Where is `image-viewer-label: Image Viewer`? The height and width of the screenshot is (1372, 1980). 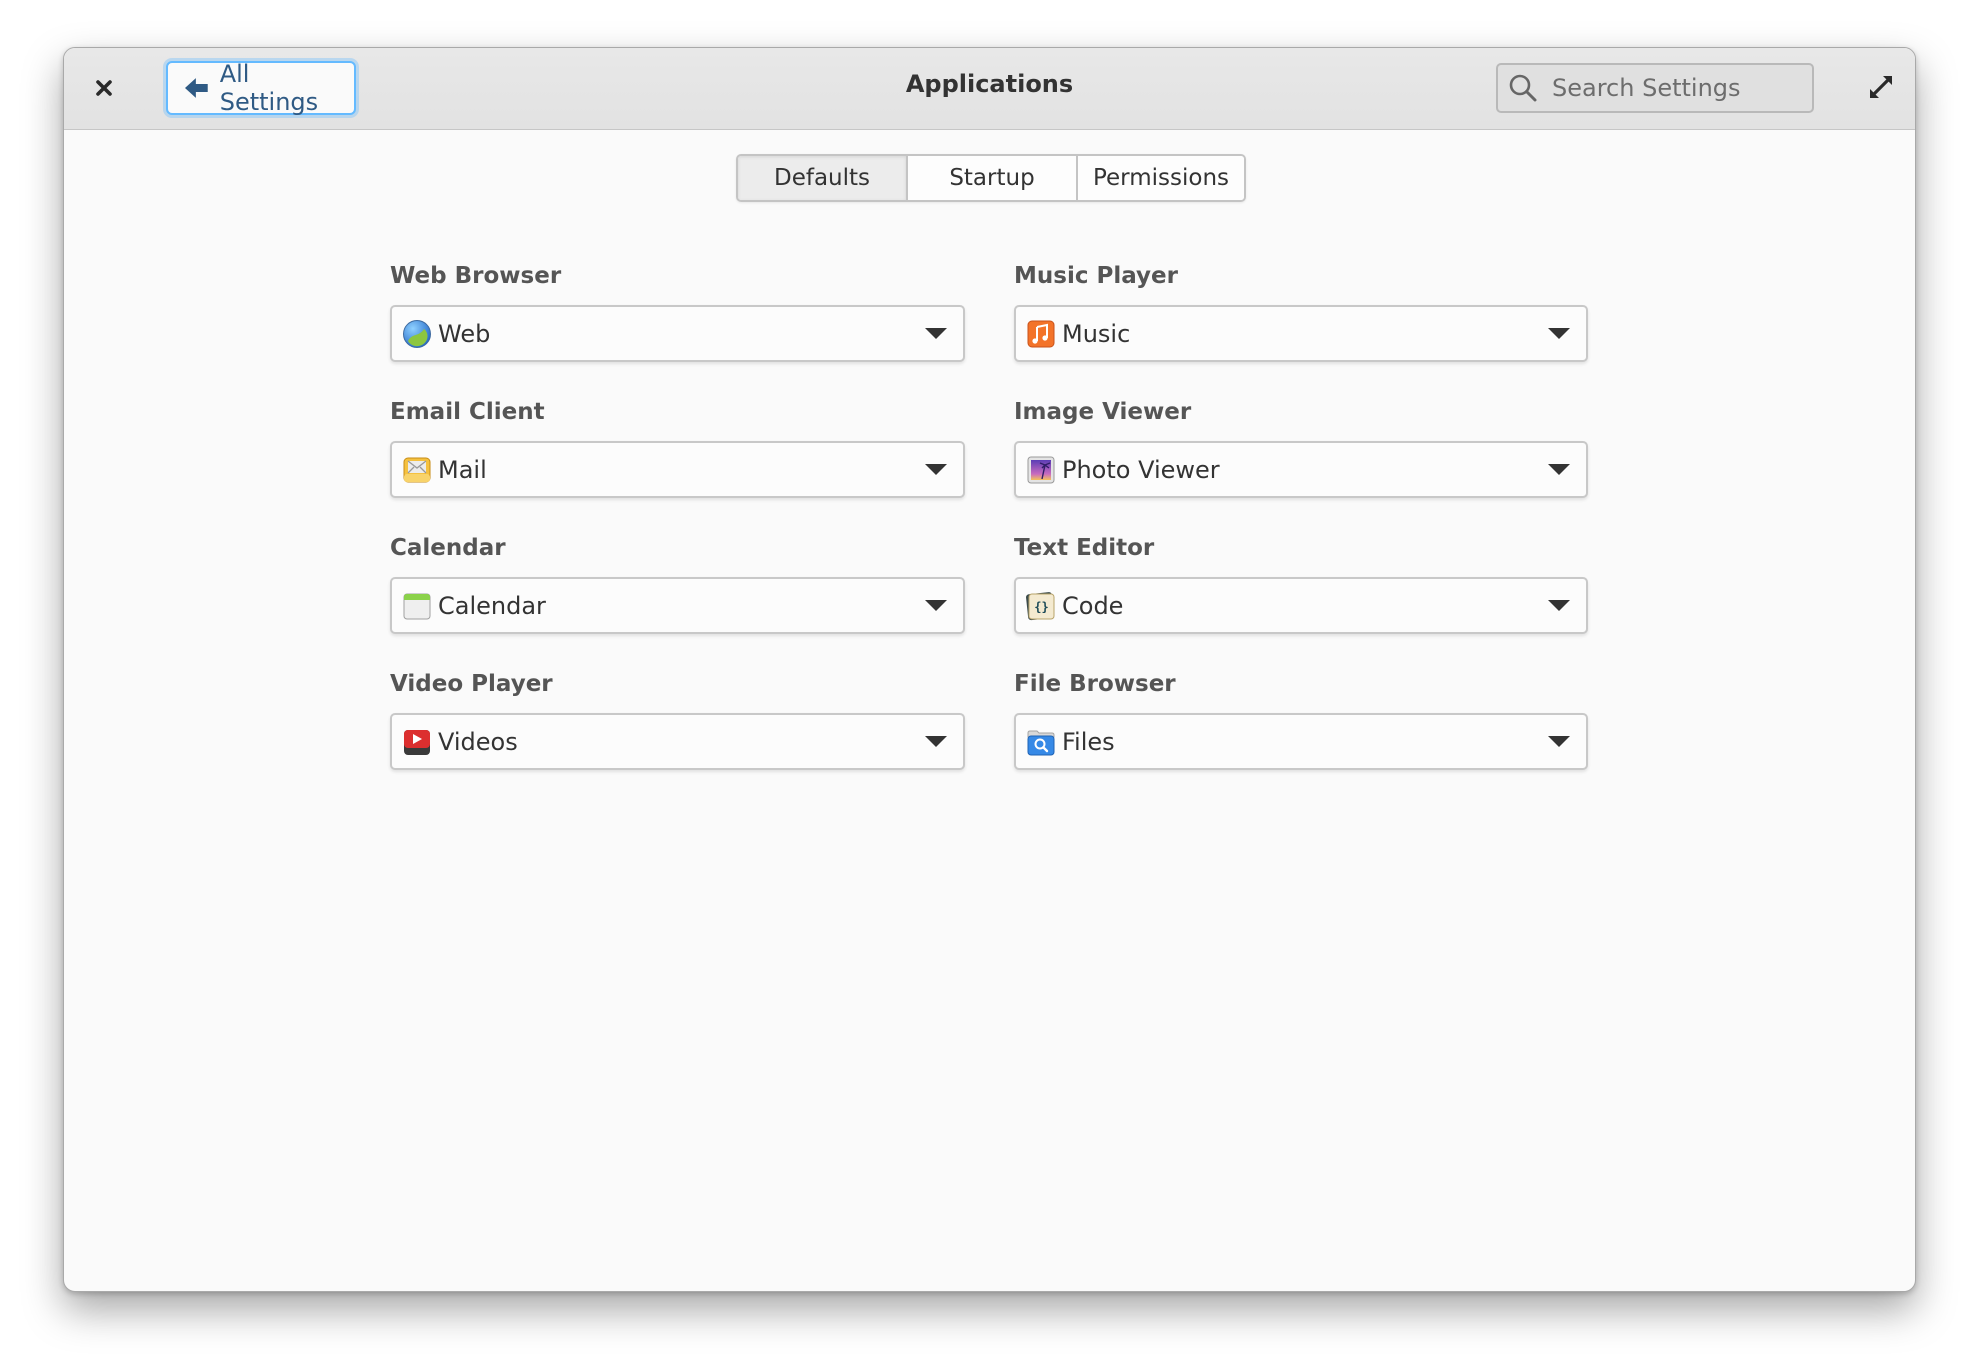 image-viewer-label: Image Viewer is located at coordinates (1103, 412).